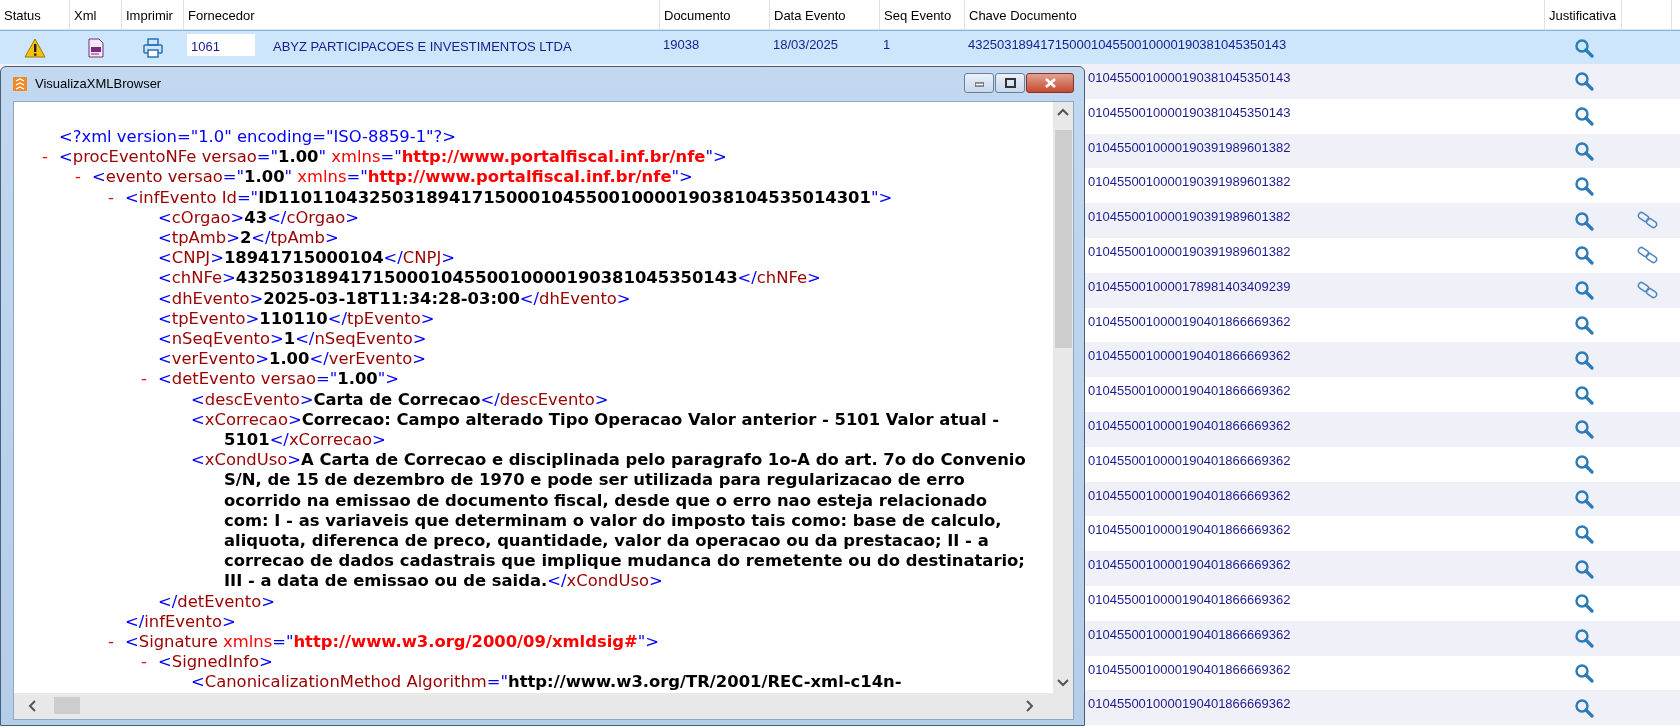  What do you see at coordinates (259, 217) in the screenshot?
I see `xml-line: <cOrgao>43</cOrgao>` at bounding box center [259, 217].